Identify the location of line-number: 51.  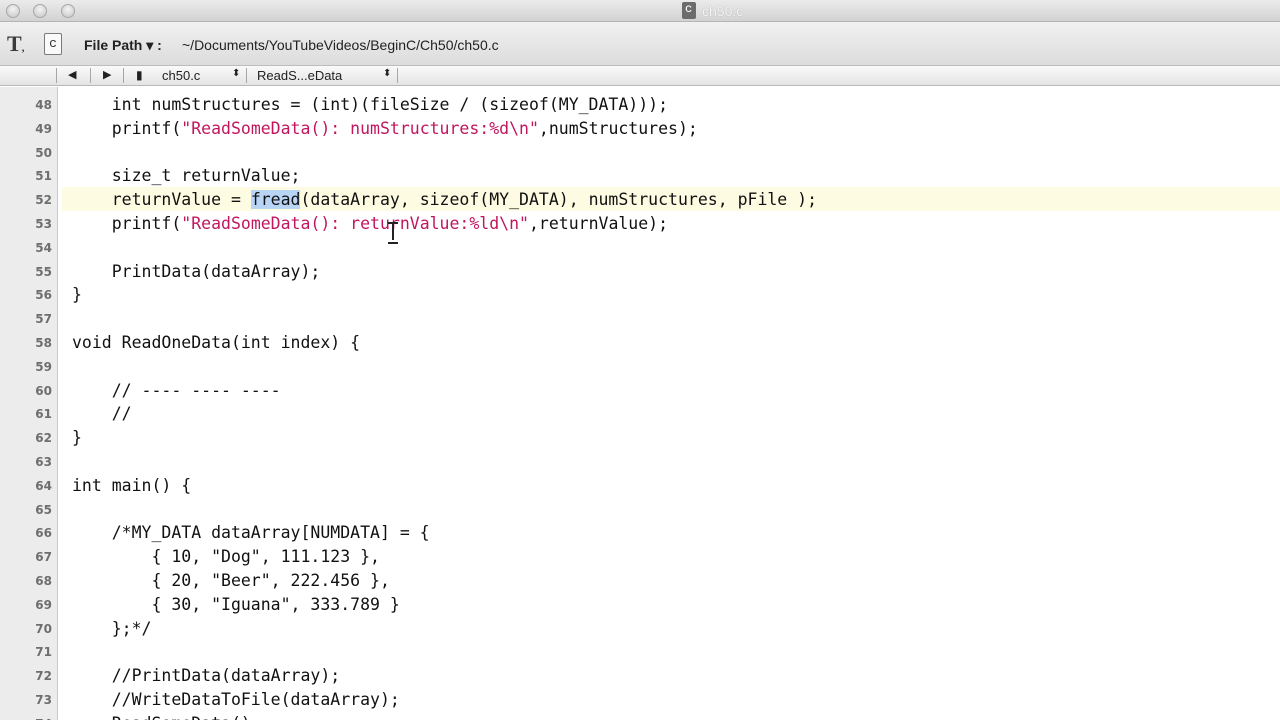
(43, 176).